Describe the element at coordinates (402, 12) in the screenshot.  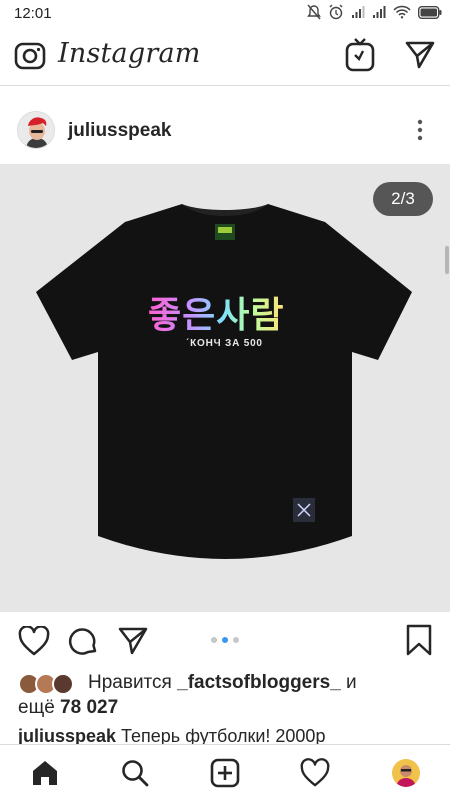
I see `wifi-icon` at that location.